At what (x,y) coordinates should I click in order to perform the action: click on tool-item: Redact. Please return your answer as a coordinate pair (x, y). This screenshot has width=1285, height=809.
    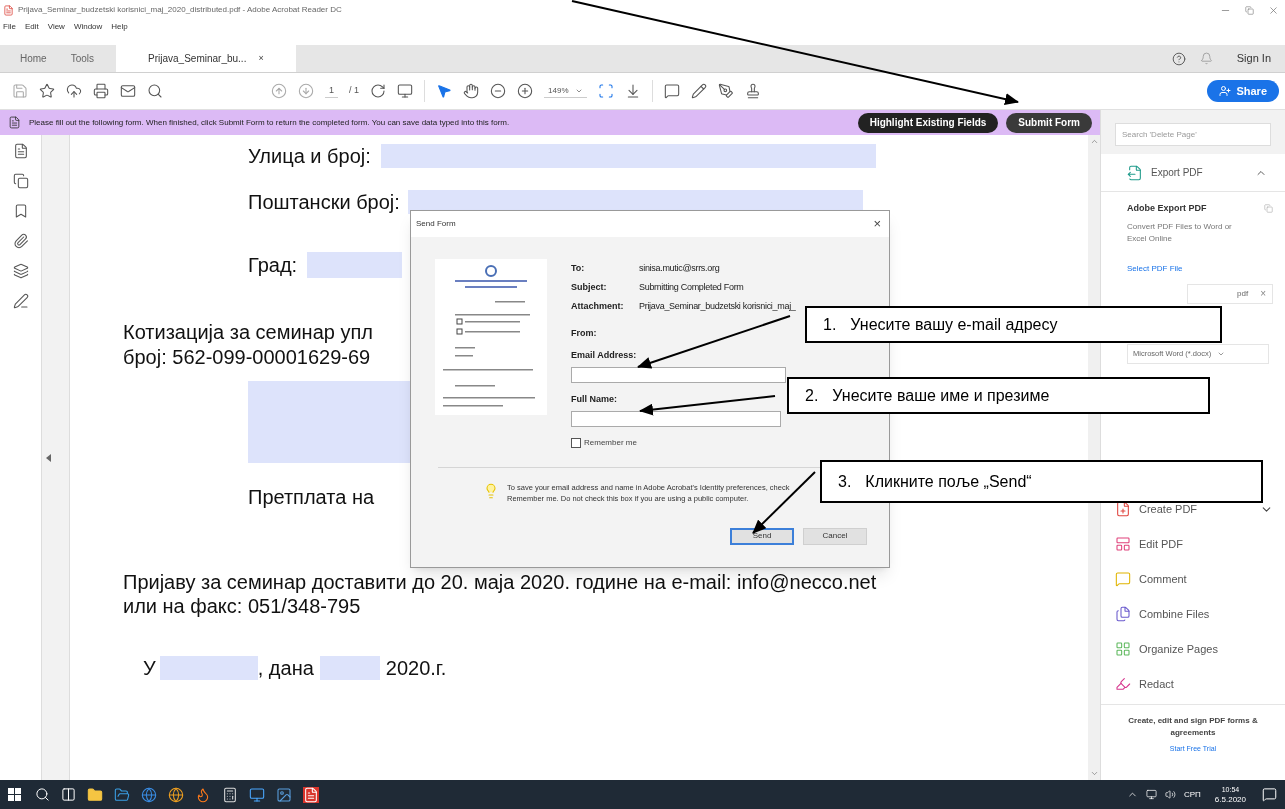
    Looking at the image, I should click on (1156, 684).